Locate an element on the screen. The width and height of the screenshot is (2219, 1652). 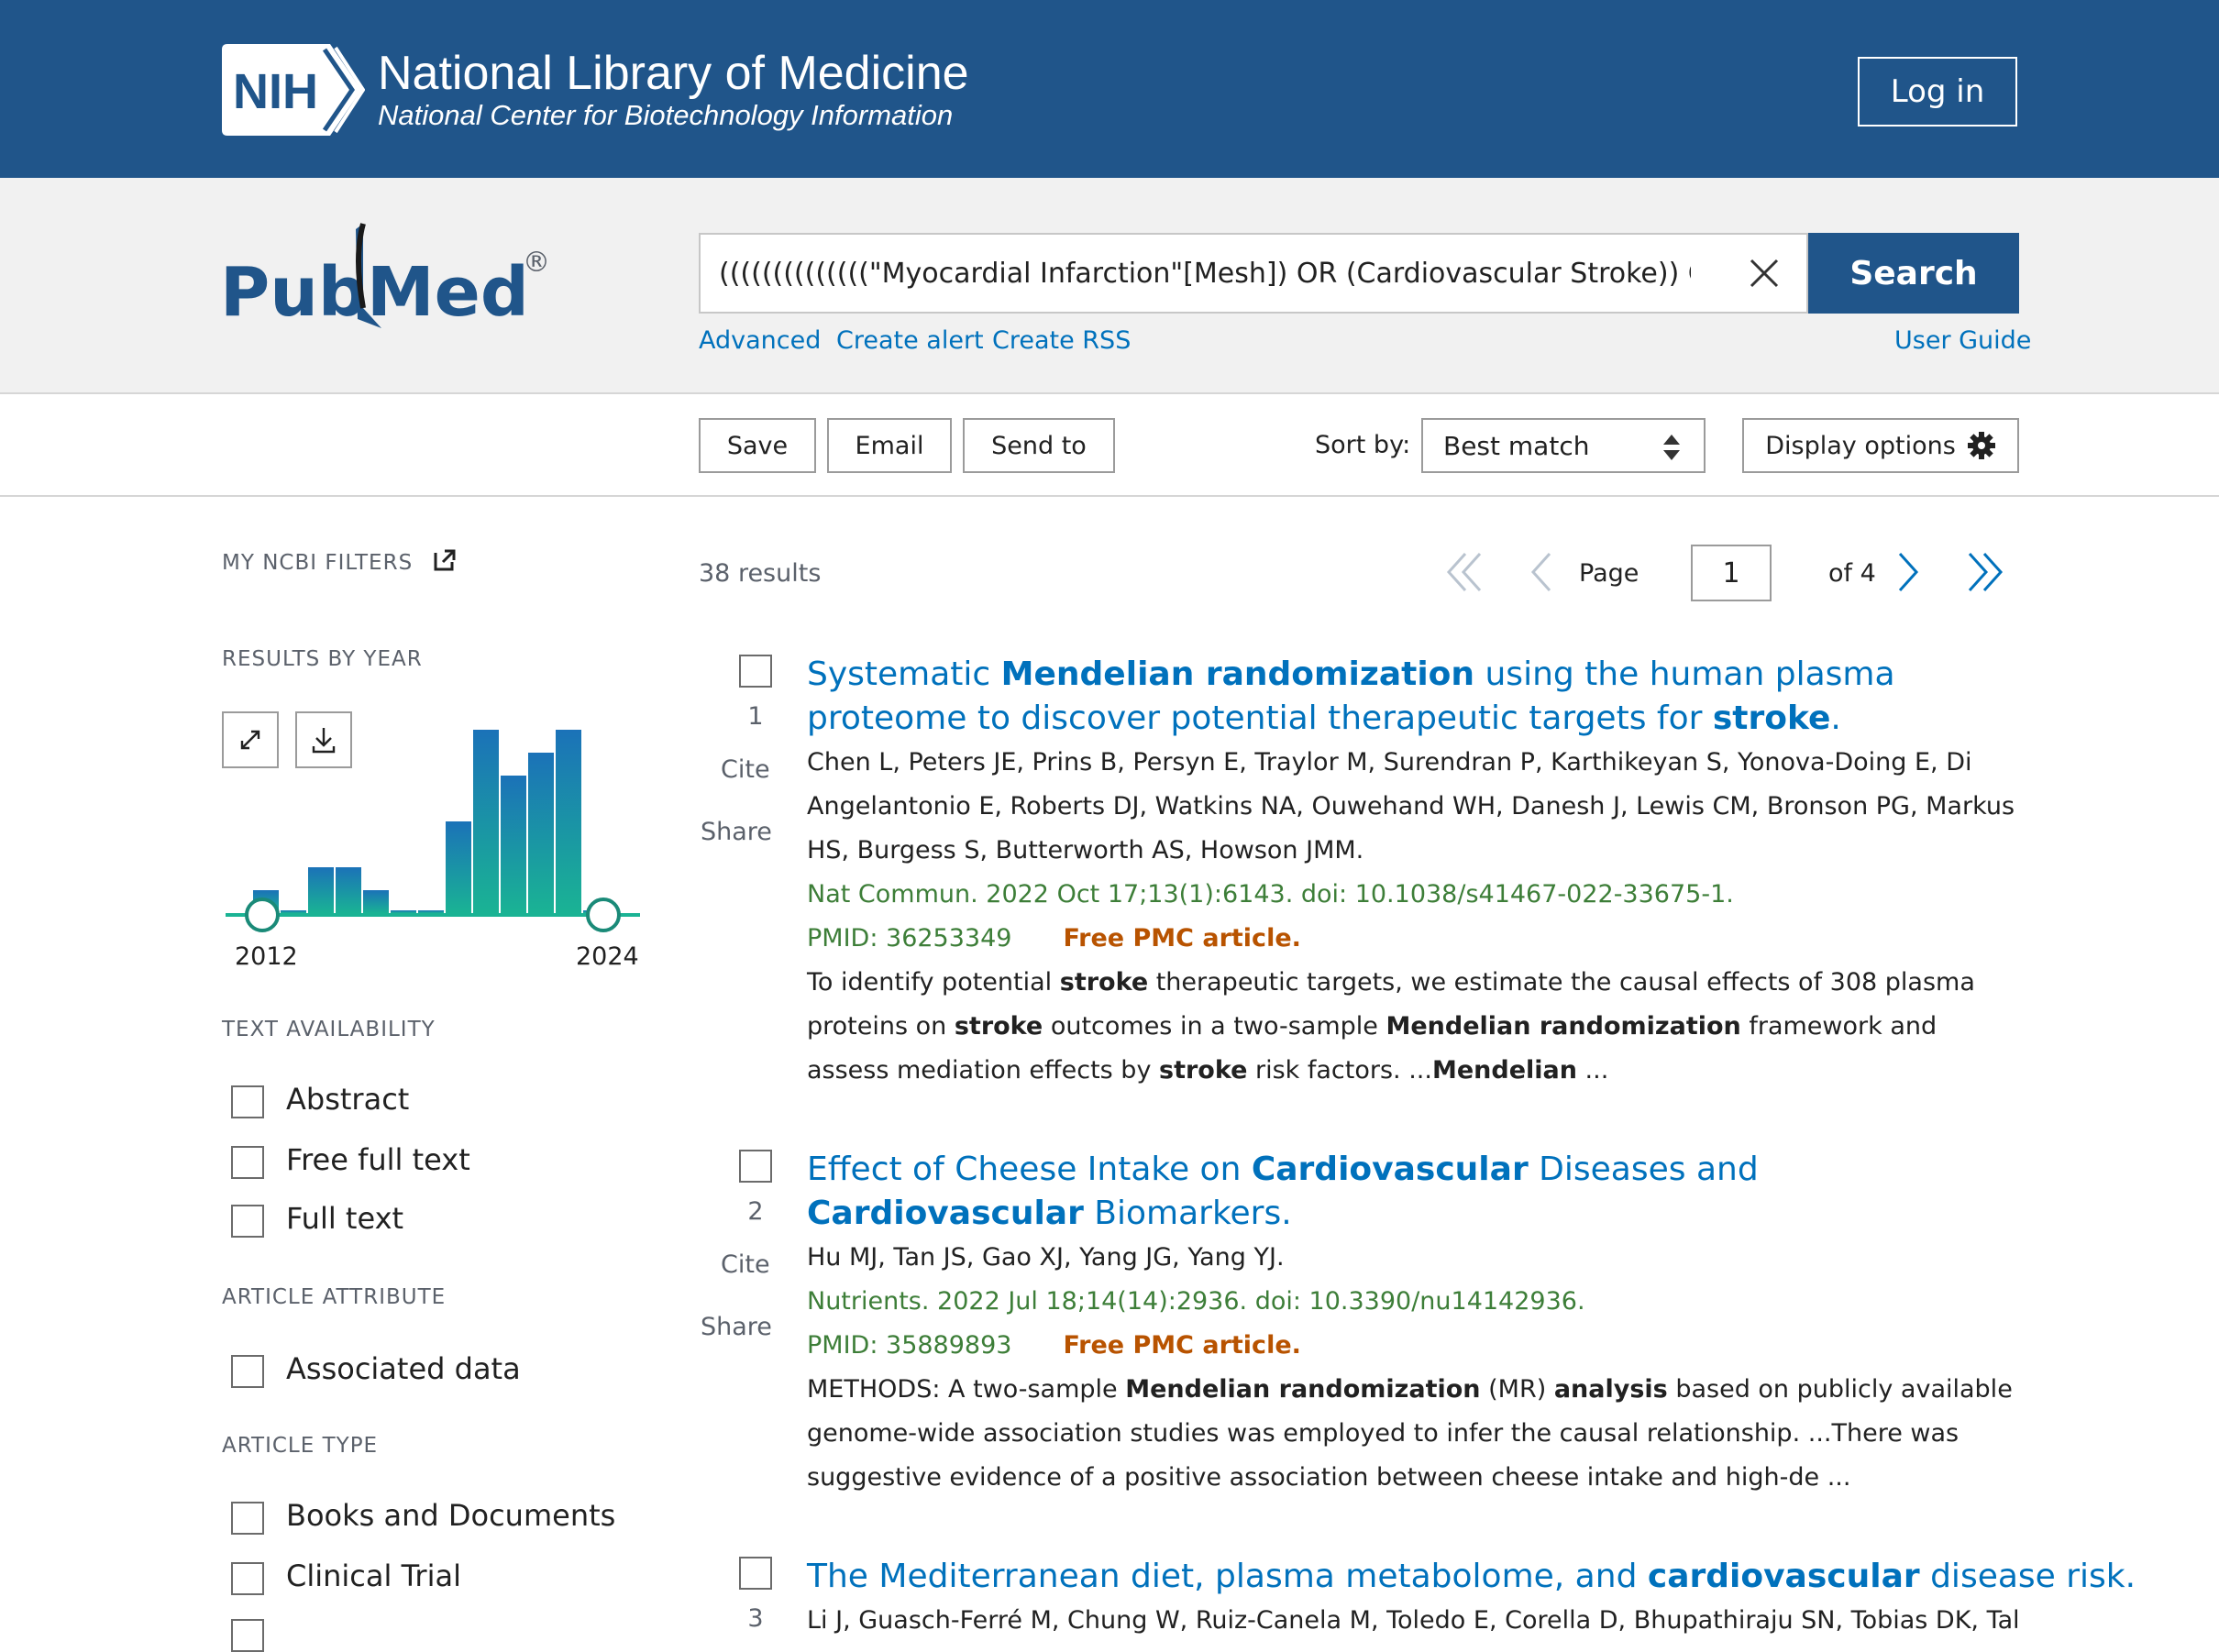
display-options-label: Display options is located at coordinates (1860, 445).